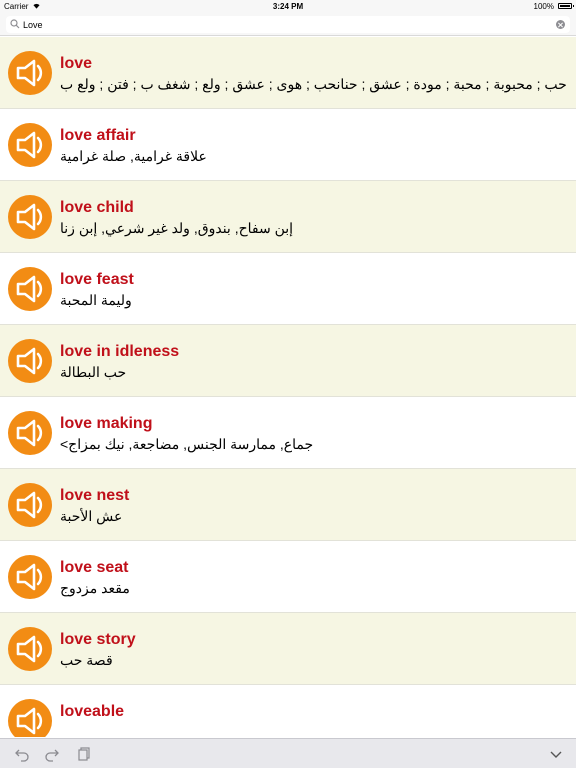  I want to click on chevron-down-icon, so click(556, 754).